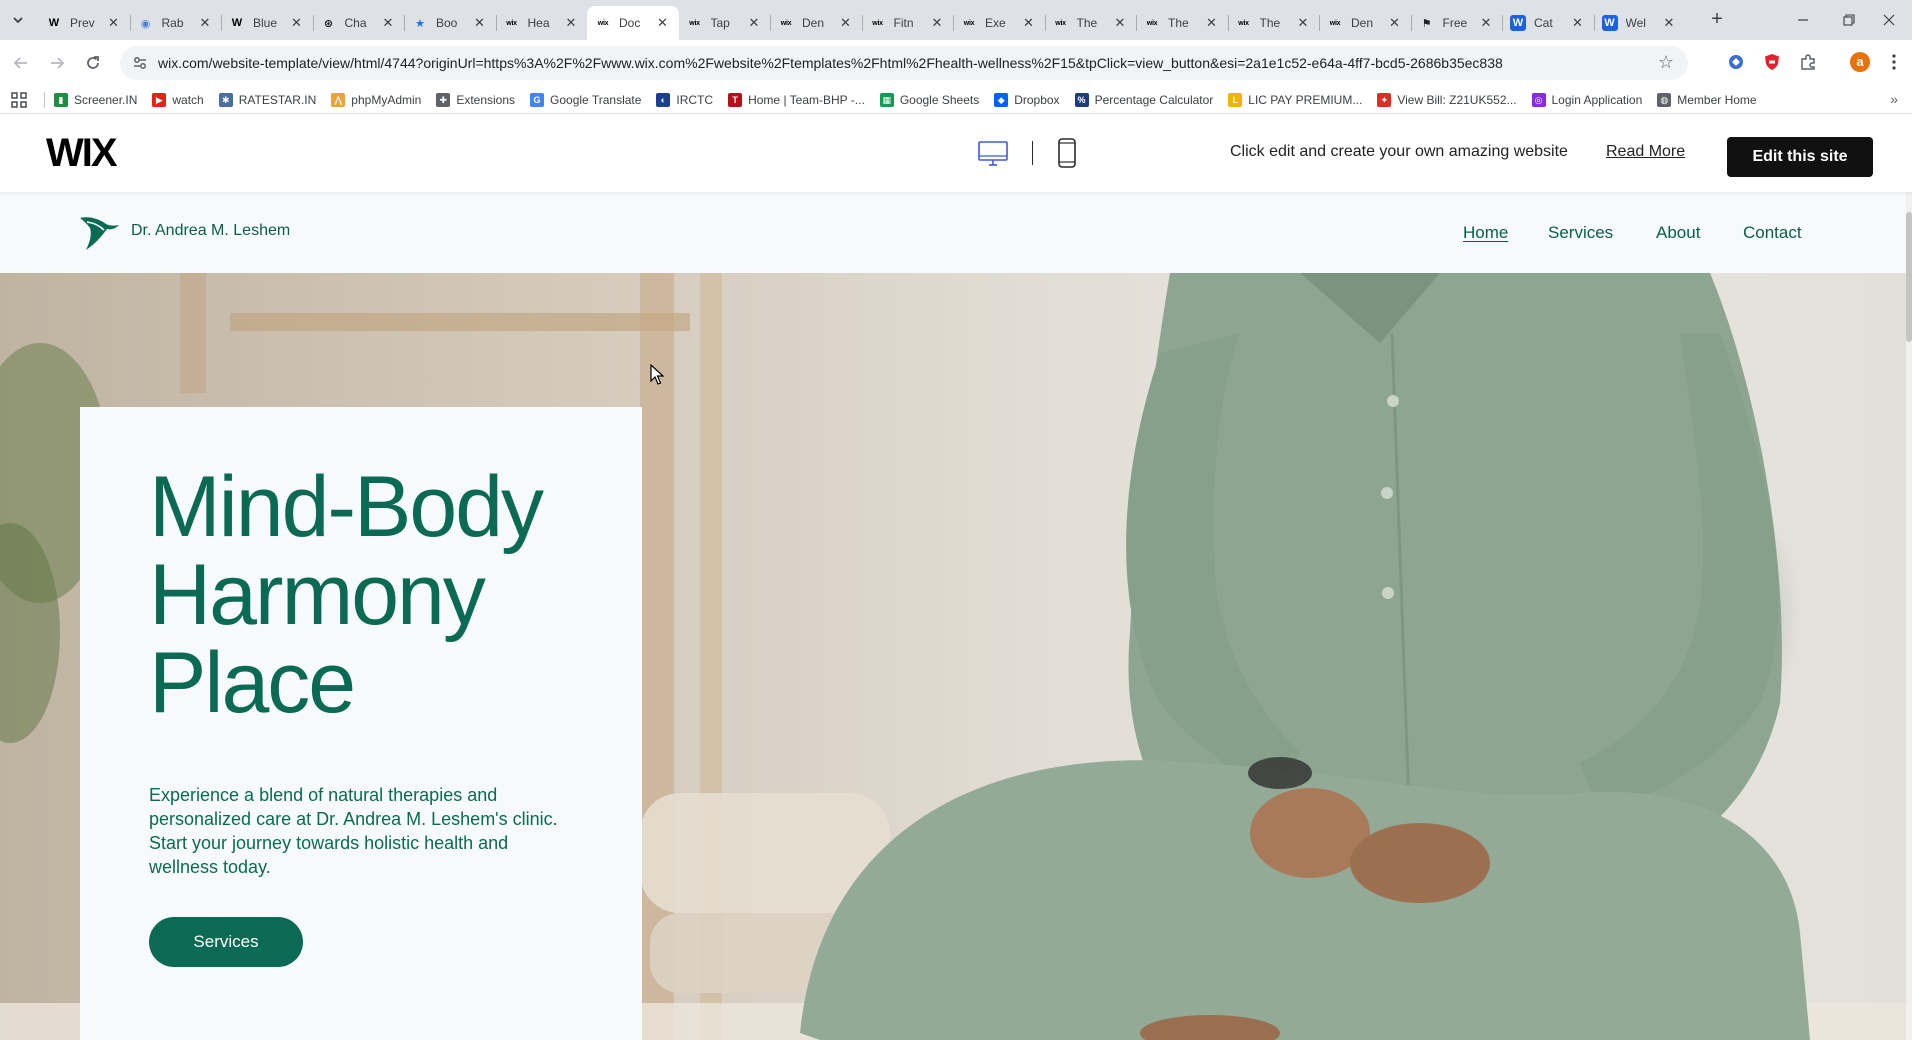  What do you see at coordinates (1586, 100) in the screenshot?
I see `bookmark-item: ◎ Login Application` at bounding box center [1586, 100].